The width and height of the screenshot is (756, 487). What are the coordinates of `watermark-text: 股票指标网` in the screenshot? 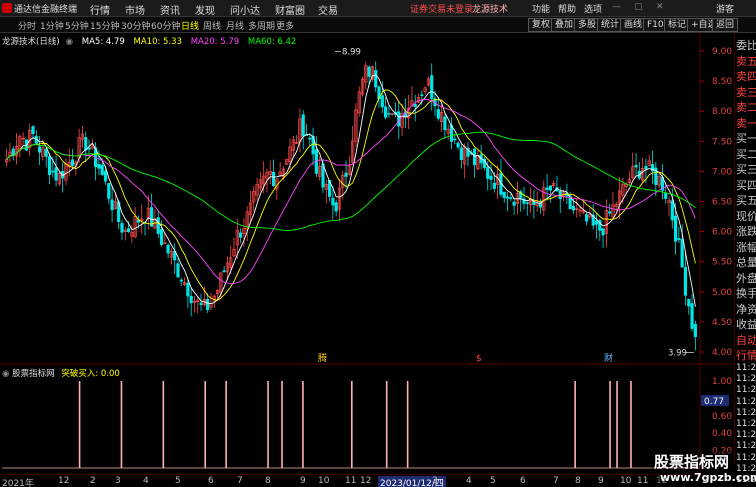 It's located at (692, 462).